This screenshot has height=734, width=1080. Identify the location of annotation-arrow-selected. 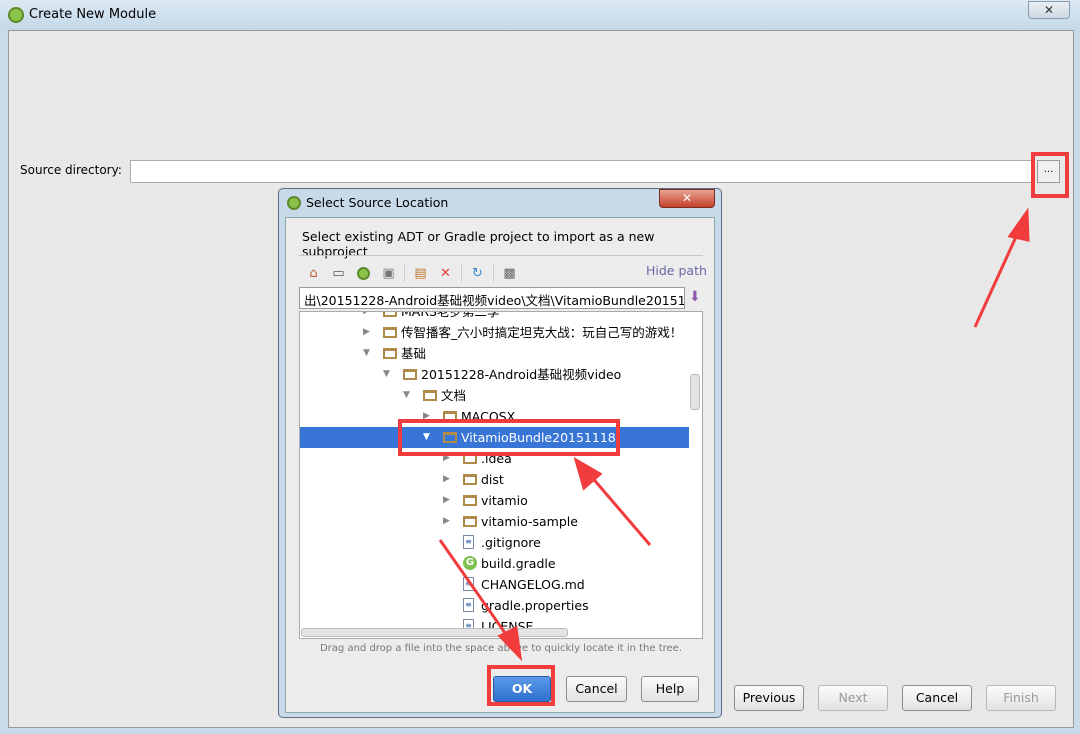
(620, 510).